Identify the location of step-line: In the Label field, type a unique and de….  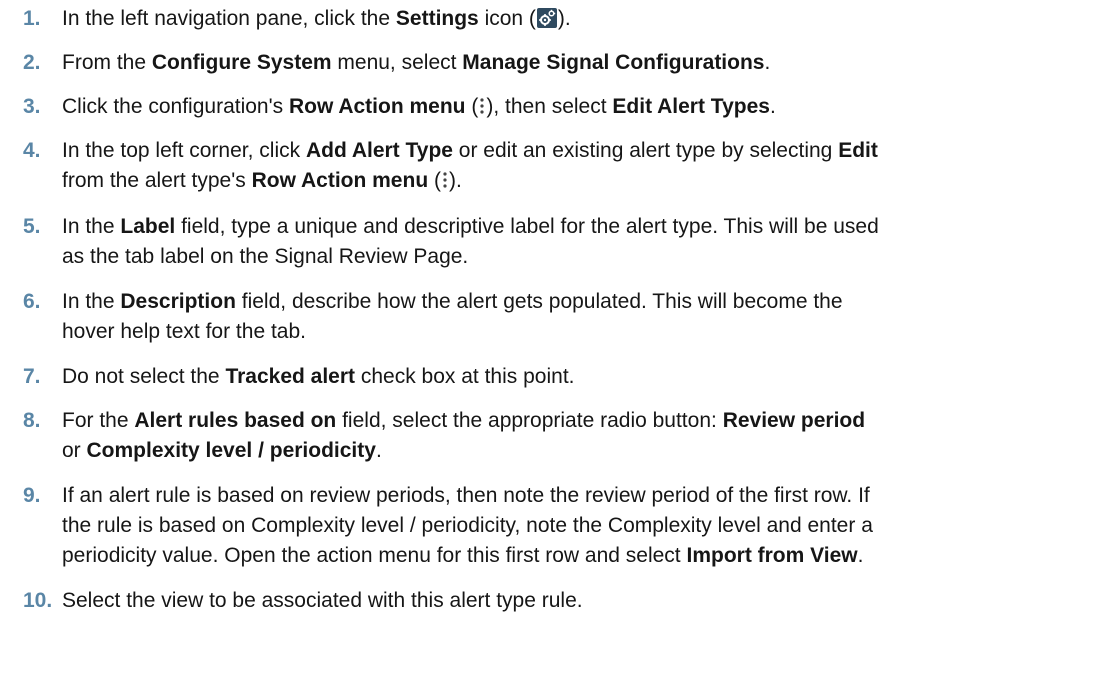
(582, 227).